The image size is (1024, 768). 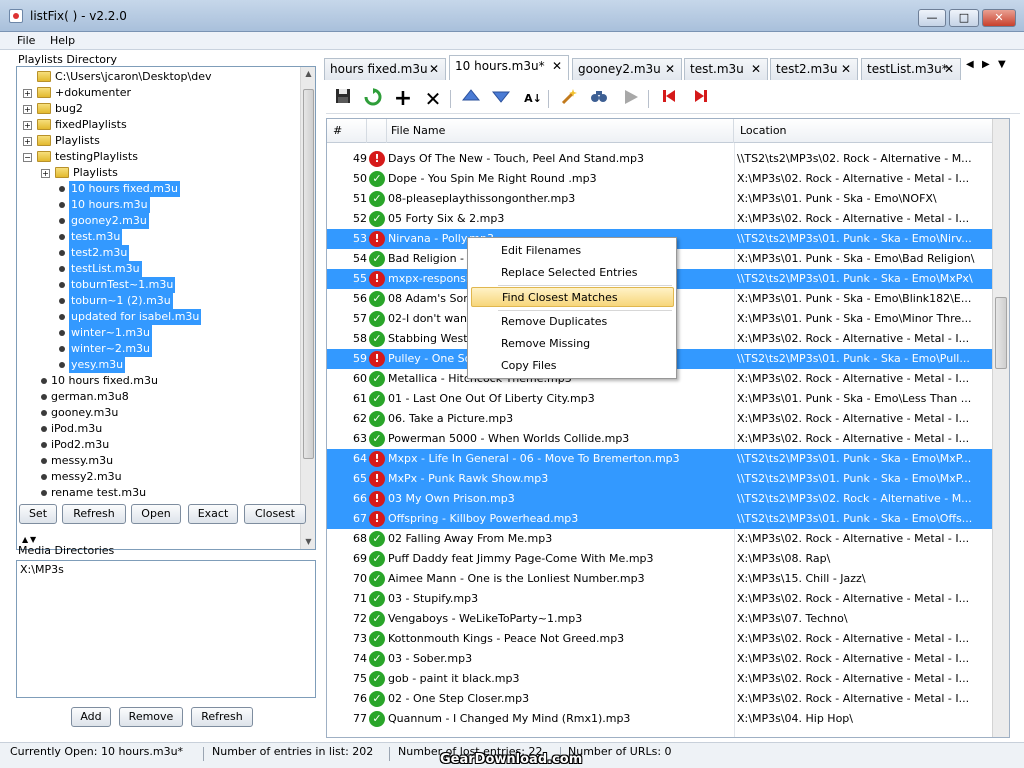 I want to click on tree-node: yesy.m3u, so click(x=159, y=365).